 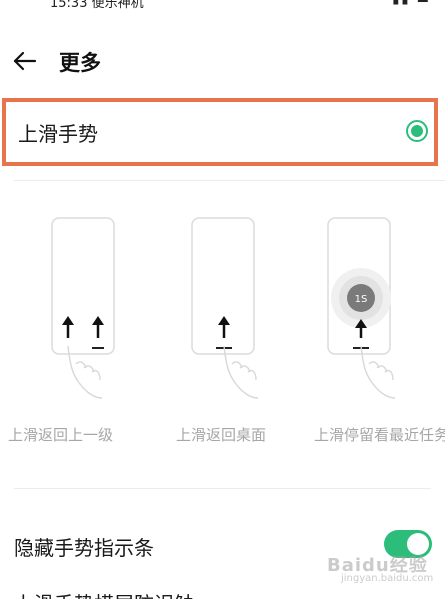 What do you see at coordinates (104, 593) in the screenshot?
I see `next-settings-label: 上滑手势横屏防误触` at bounding box center [104, 593].